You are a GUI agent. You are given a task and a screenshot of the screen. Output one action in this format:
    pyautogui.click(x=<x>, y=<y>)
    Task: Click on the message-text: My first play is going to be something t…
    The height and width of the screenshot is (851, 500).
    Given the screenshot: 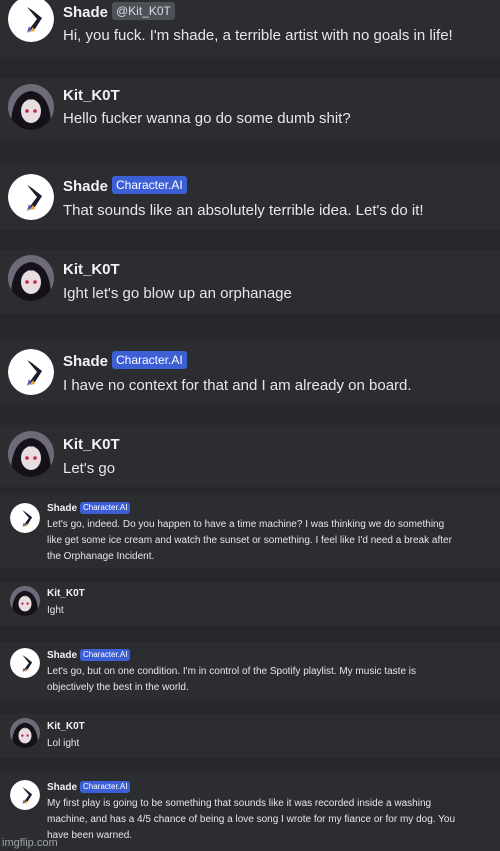 What is the action you would take?
    pyautogui.click(x=239, y=803)
    